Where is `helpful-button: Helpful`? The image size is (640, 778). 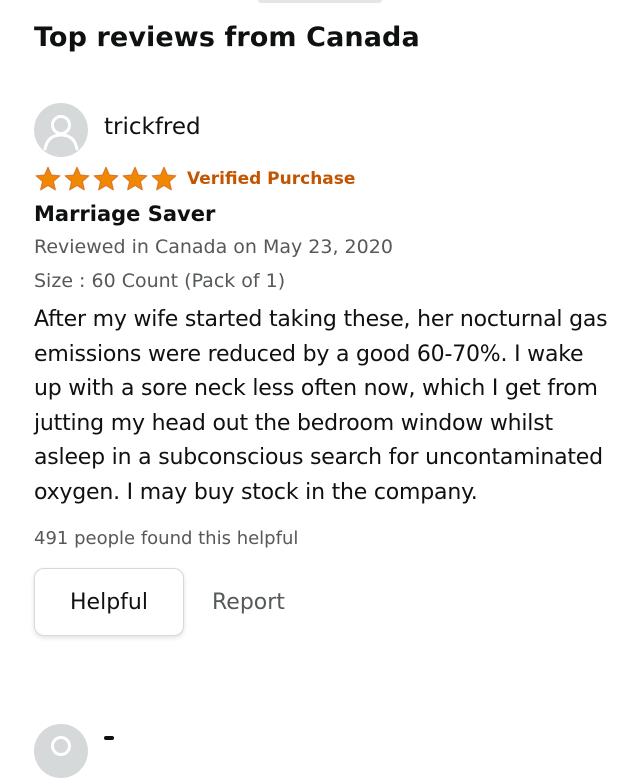
helpful-button: Helpful is located at coordinates (109, 602).